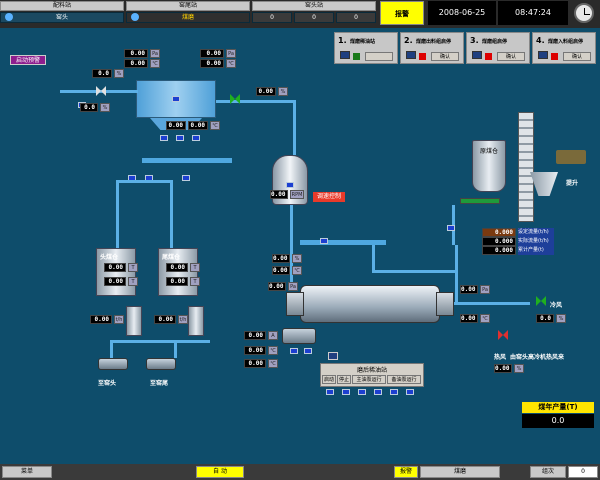 The image size is (600, 480). What do you see at coordinates (366, 48) in the screenshot?
I see `control-panel-1: 1. 煤磨稀油站` at bounding box center [366, 48].